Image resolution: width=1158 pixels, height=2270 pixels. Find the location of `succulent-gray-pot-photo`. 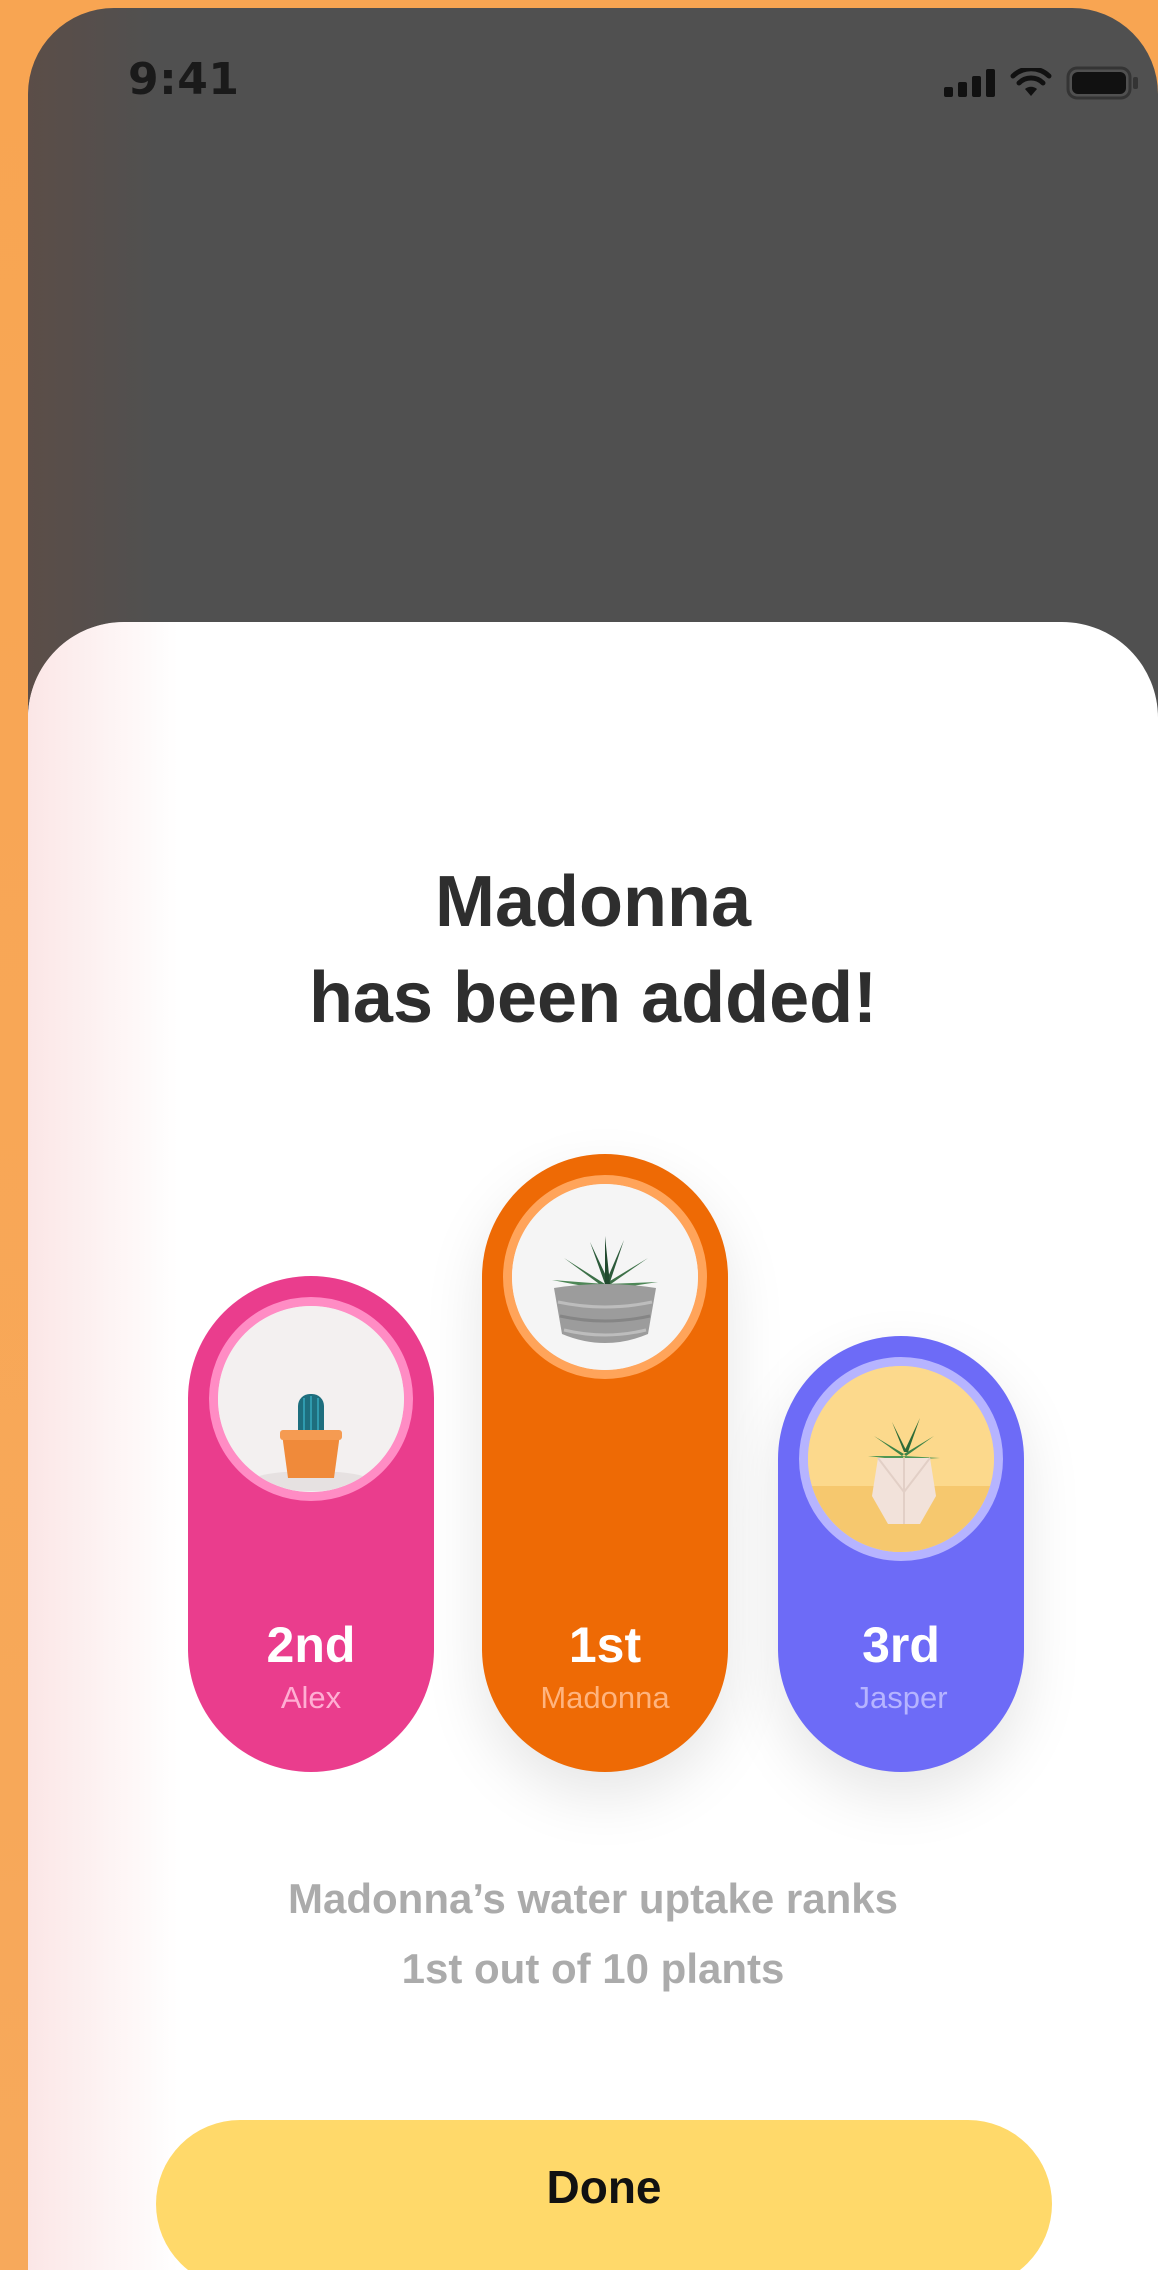

succulent-gray-pot-photo is located at coordinates (605, 1277).